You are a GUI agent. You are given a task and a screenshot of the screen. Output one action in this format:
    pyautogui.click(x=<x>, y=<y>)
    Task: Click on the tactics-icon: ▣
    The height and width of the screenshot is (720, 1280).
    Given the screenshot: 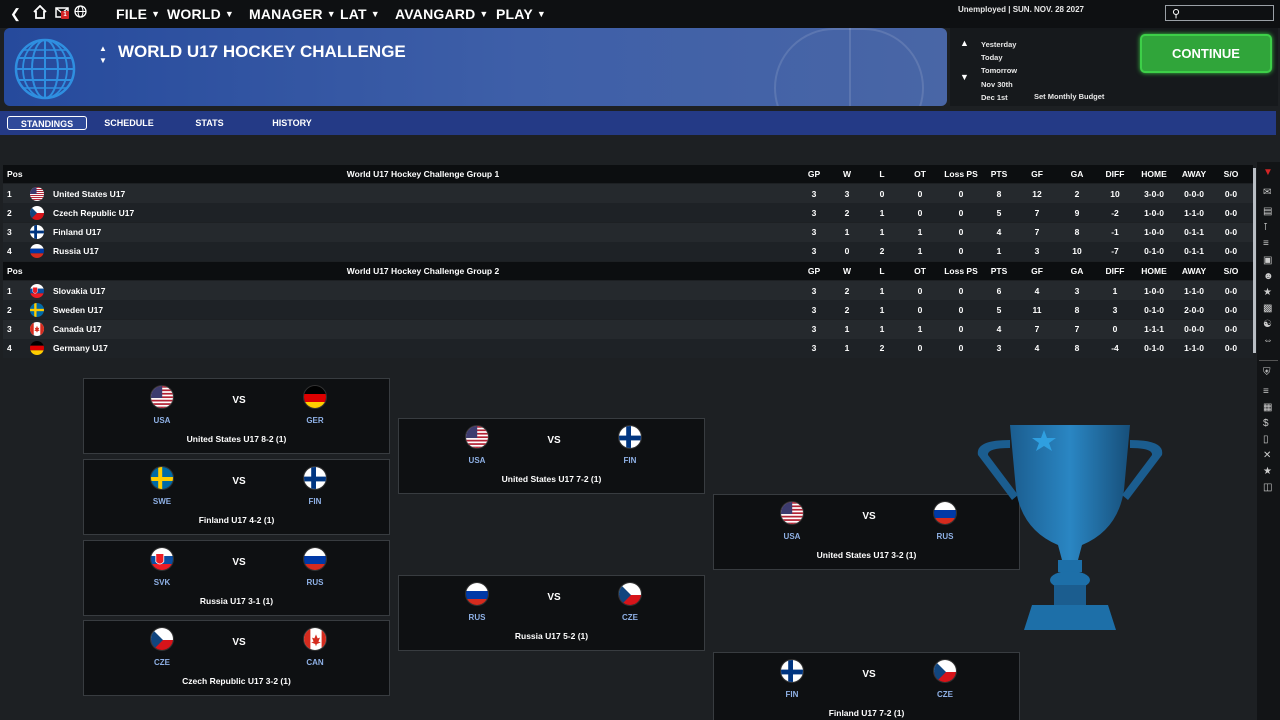 What is the action you would take?
    pyautogui.click(x=1267, y=261)
    